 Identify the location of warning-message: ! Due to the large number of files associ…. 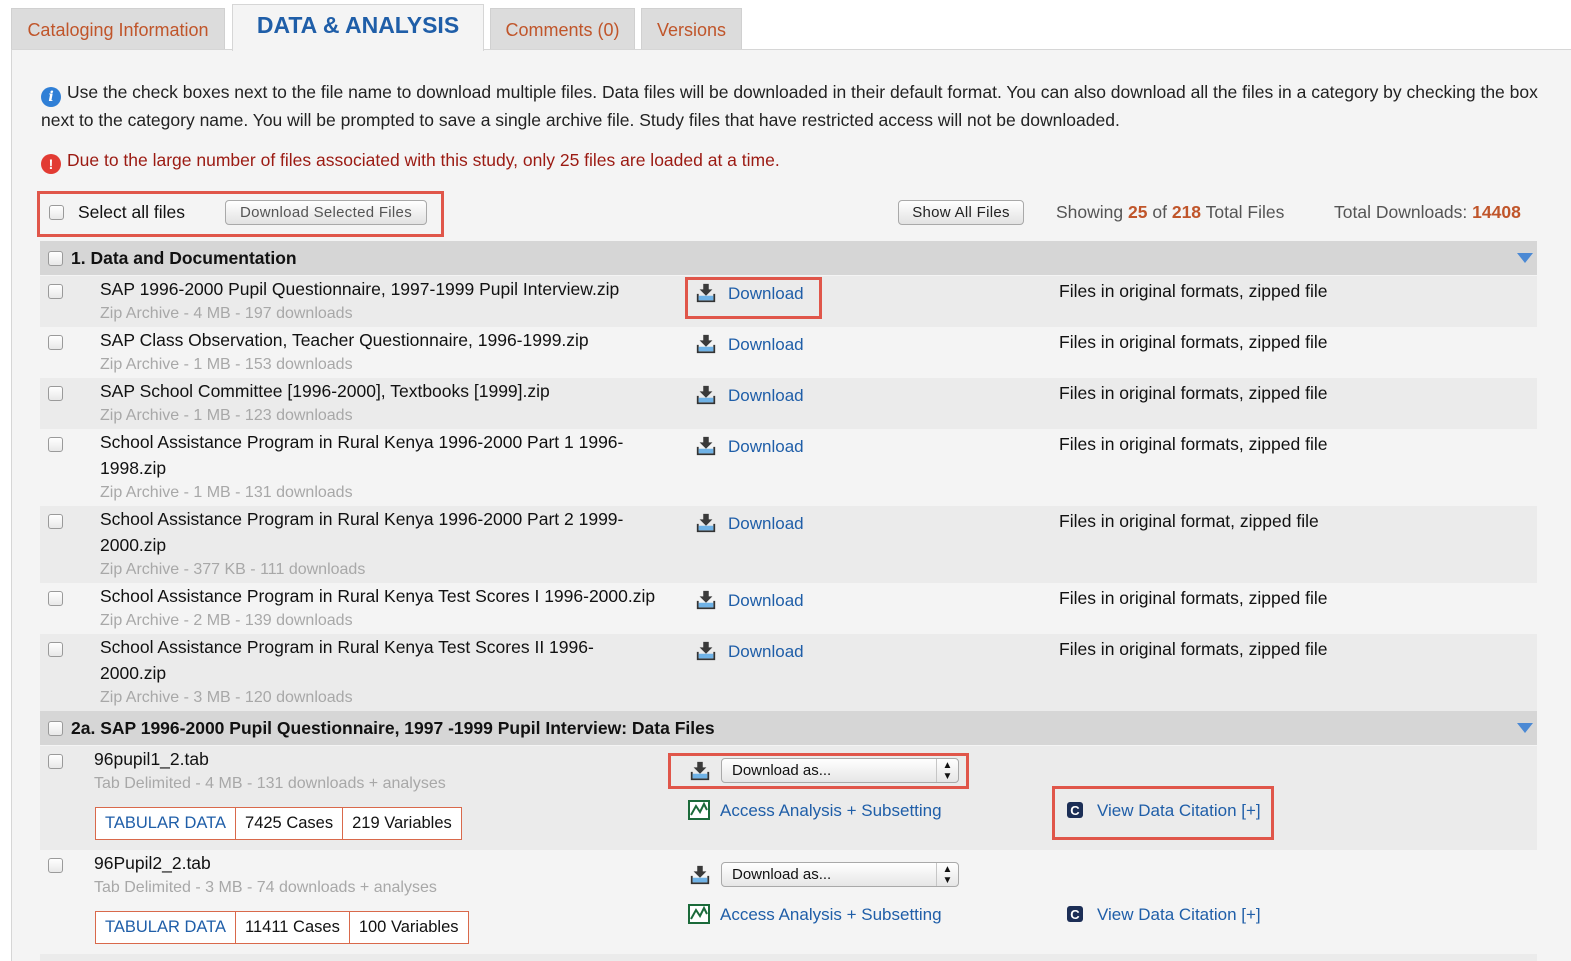
(410, 162).